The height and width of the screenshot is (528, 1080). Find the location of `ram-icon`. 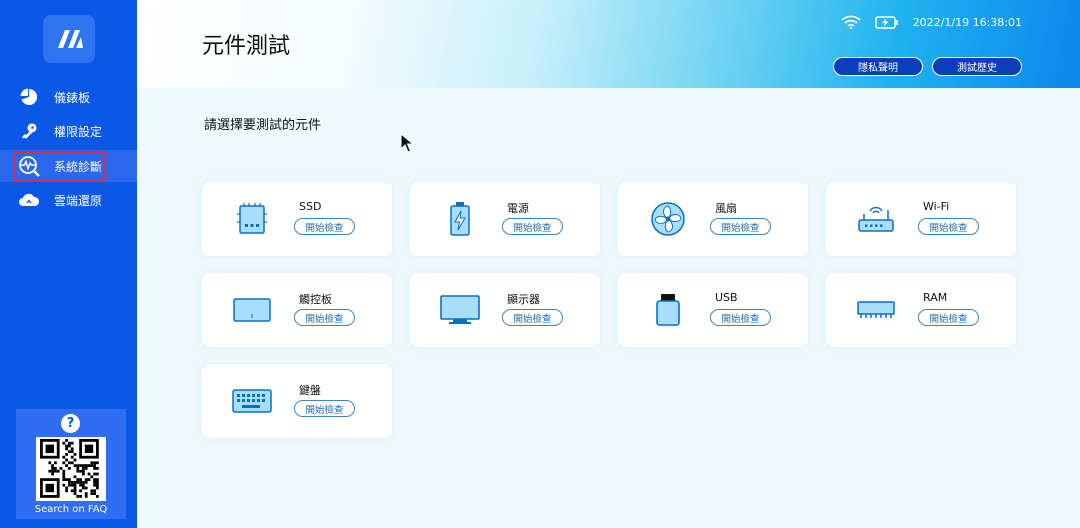

ram-icon is located at coordinates (876, 310).